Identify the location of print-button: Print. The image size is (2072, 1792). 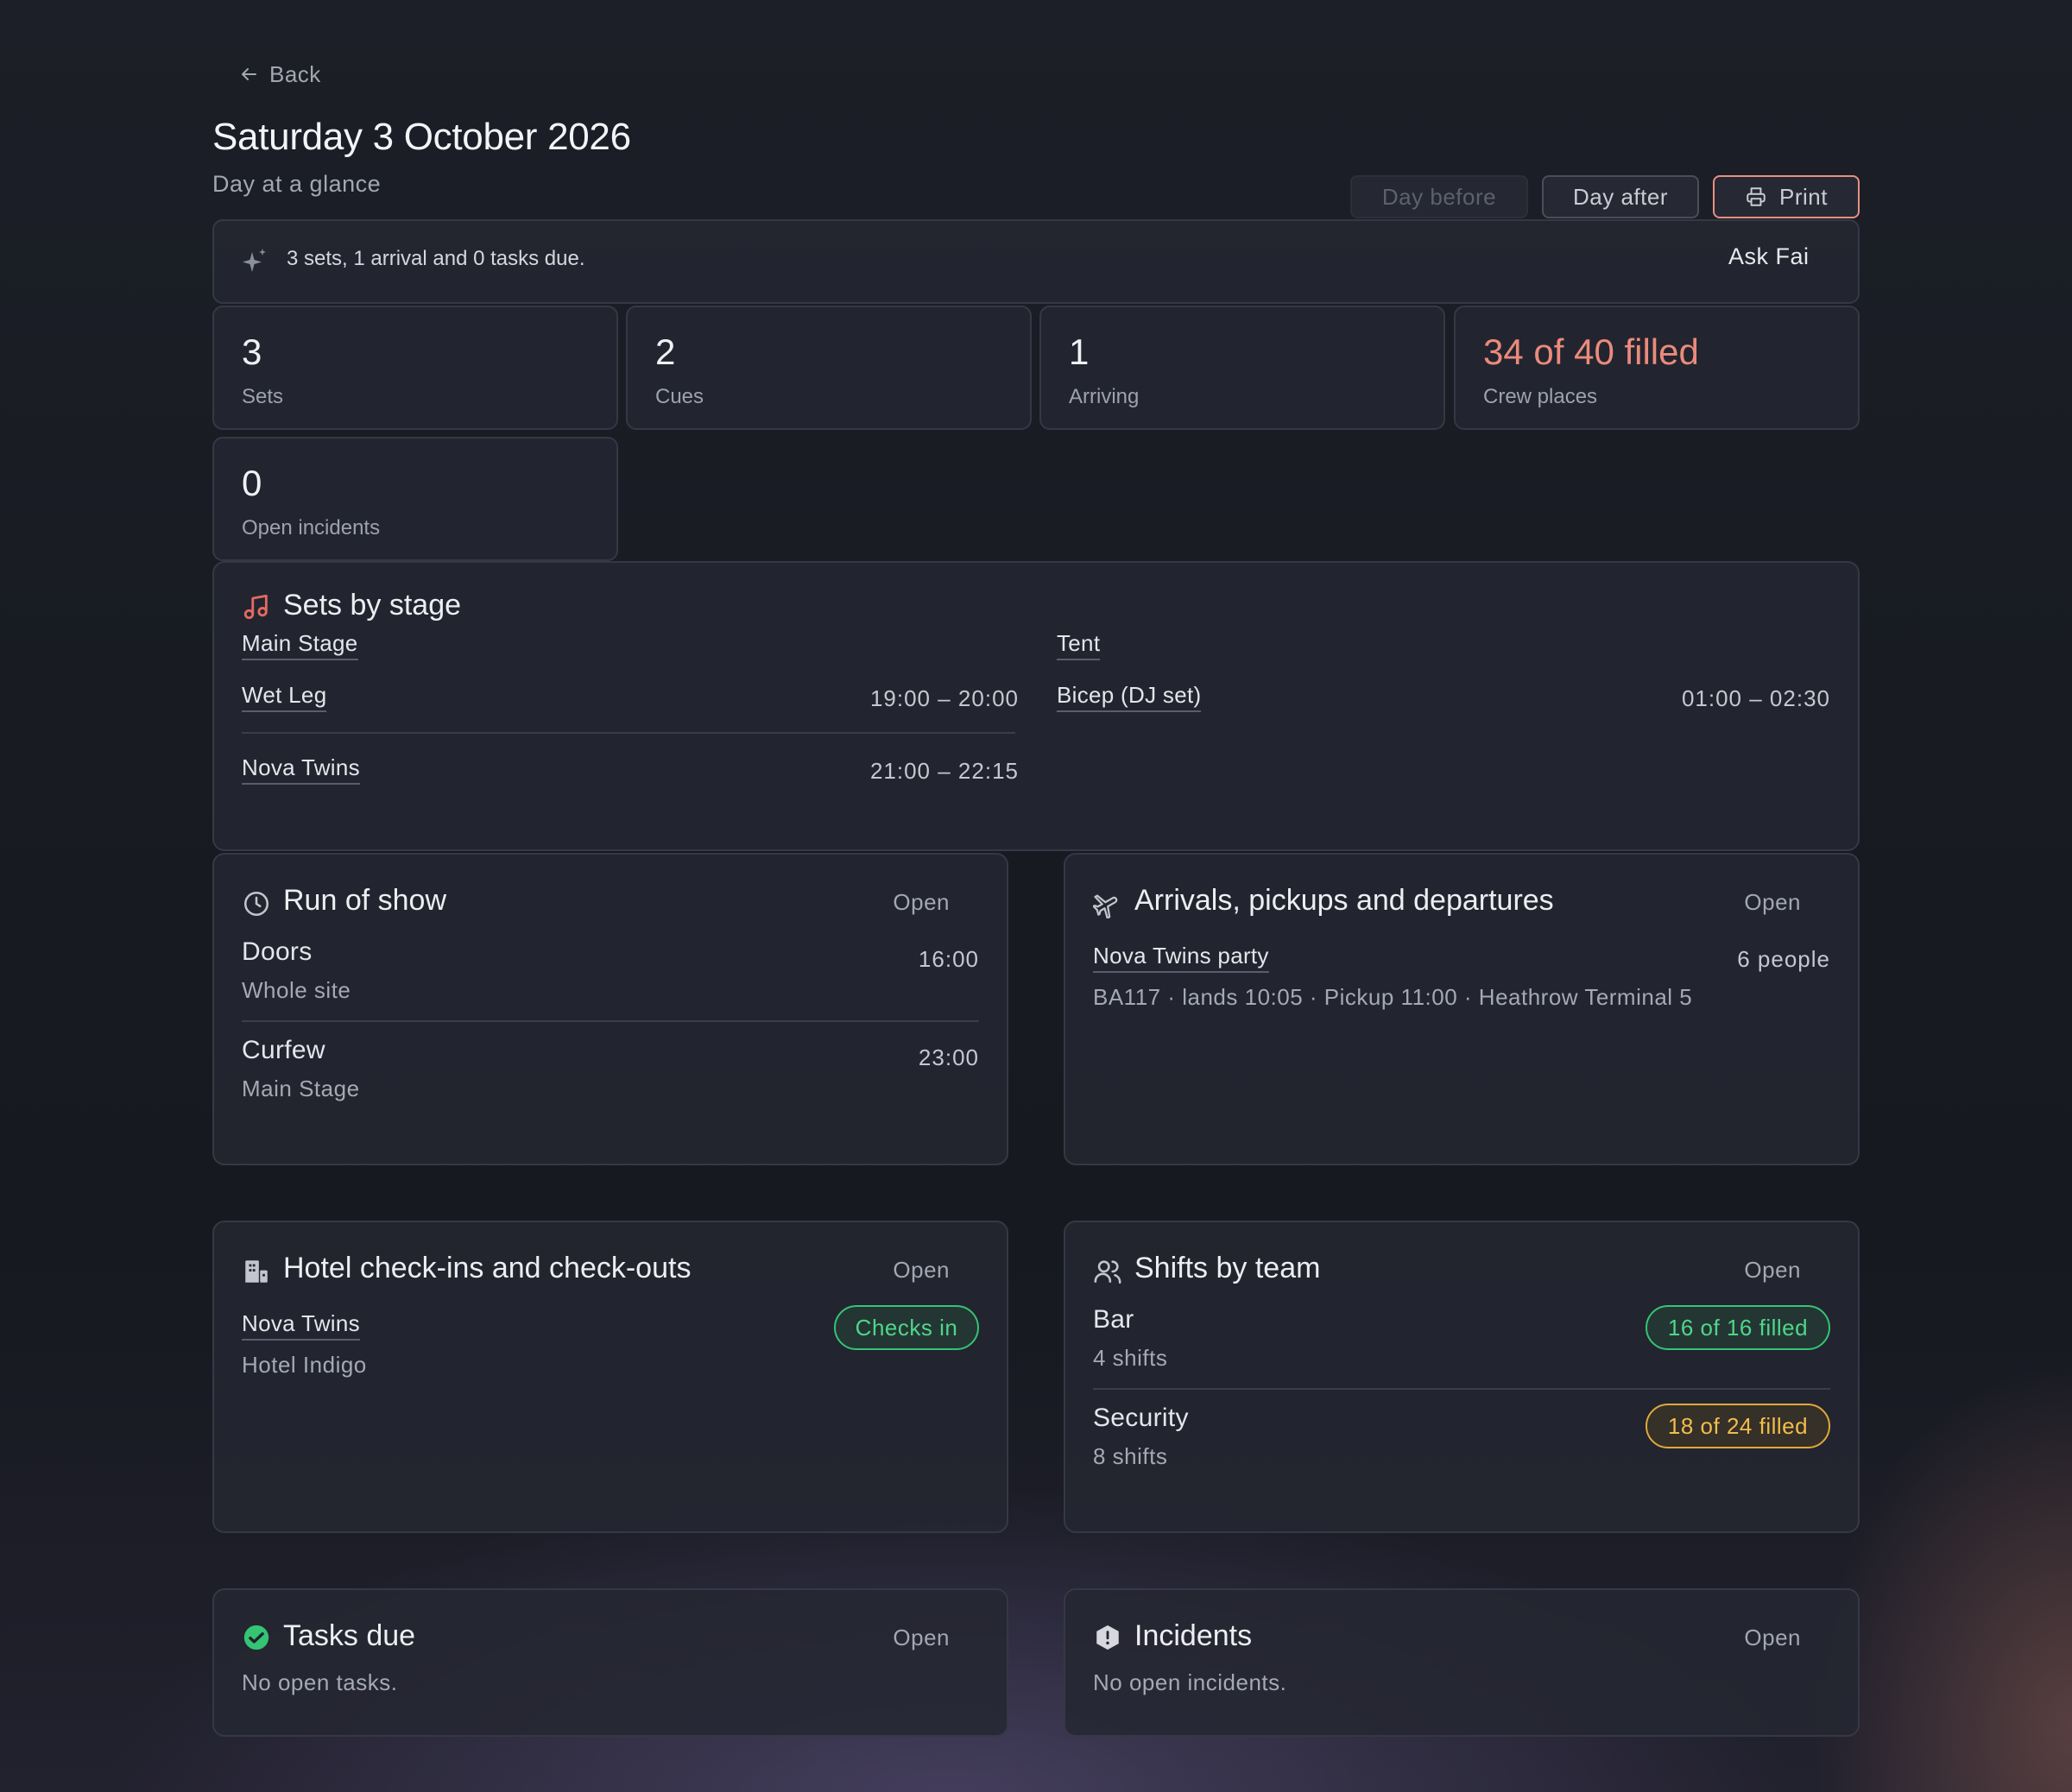
(1786, 196).